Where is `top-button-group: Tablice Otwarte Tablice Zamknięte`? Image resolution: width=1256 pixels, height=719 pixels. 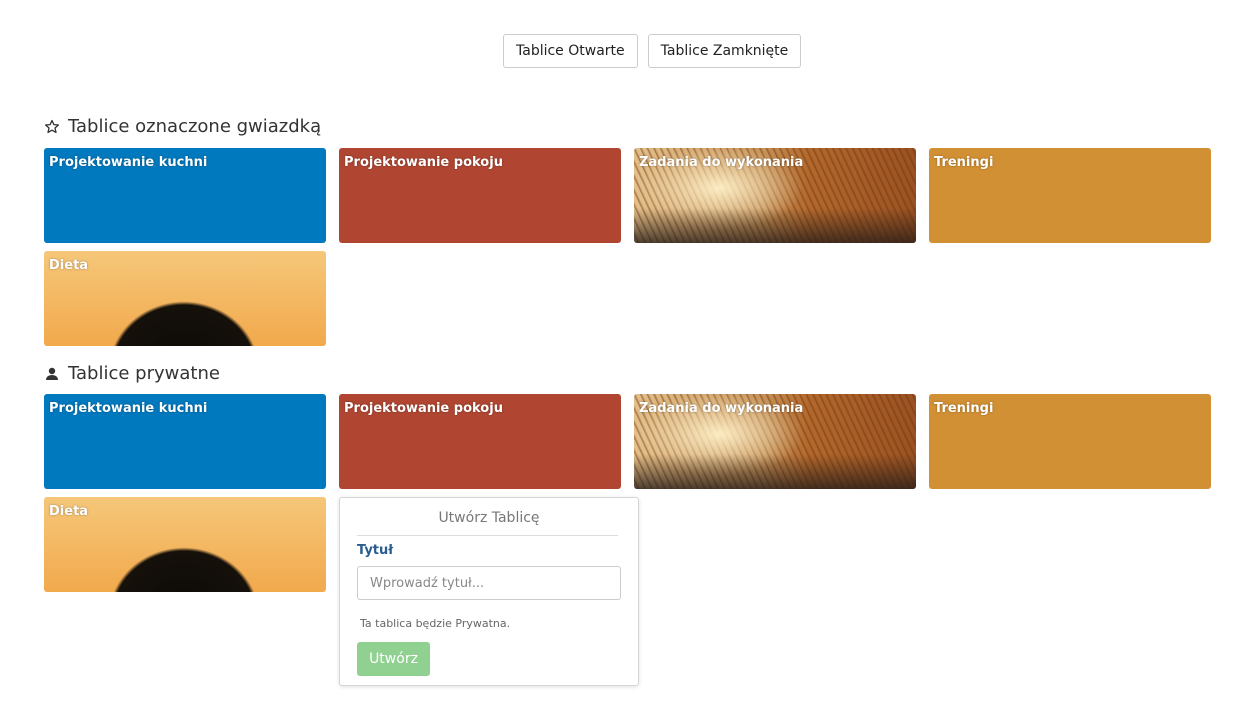 top-button-group: Tablice Otwarte Tablice Zamknięte is located at coordinates (652, 51).